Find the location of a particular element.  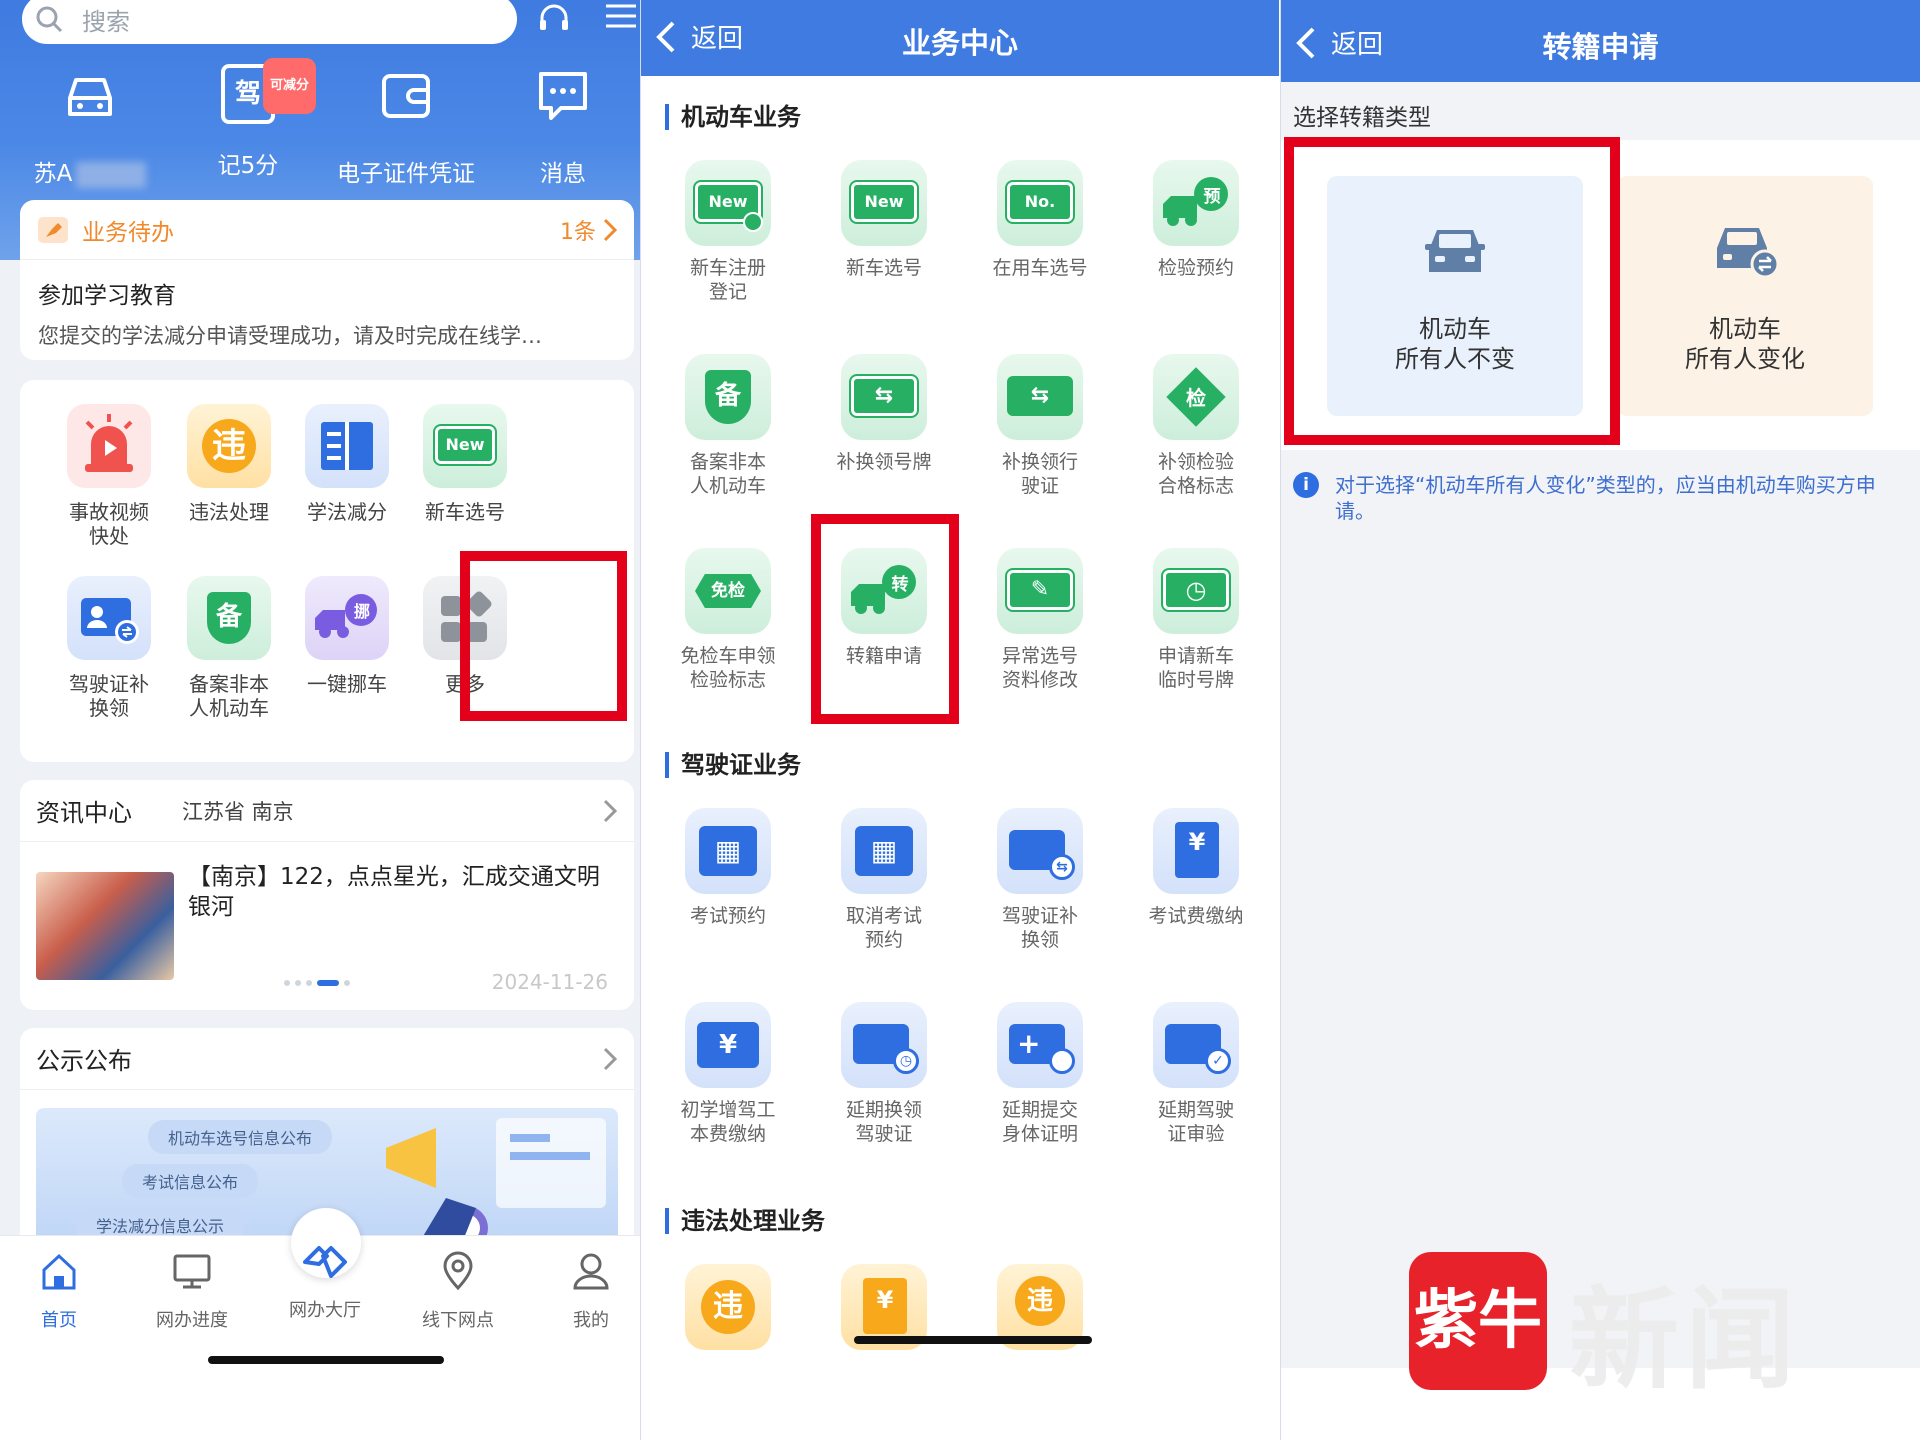

violation-icon-text: 违 is located at coordinates (229, 446).